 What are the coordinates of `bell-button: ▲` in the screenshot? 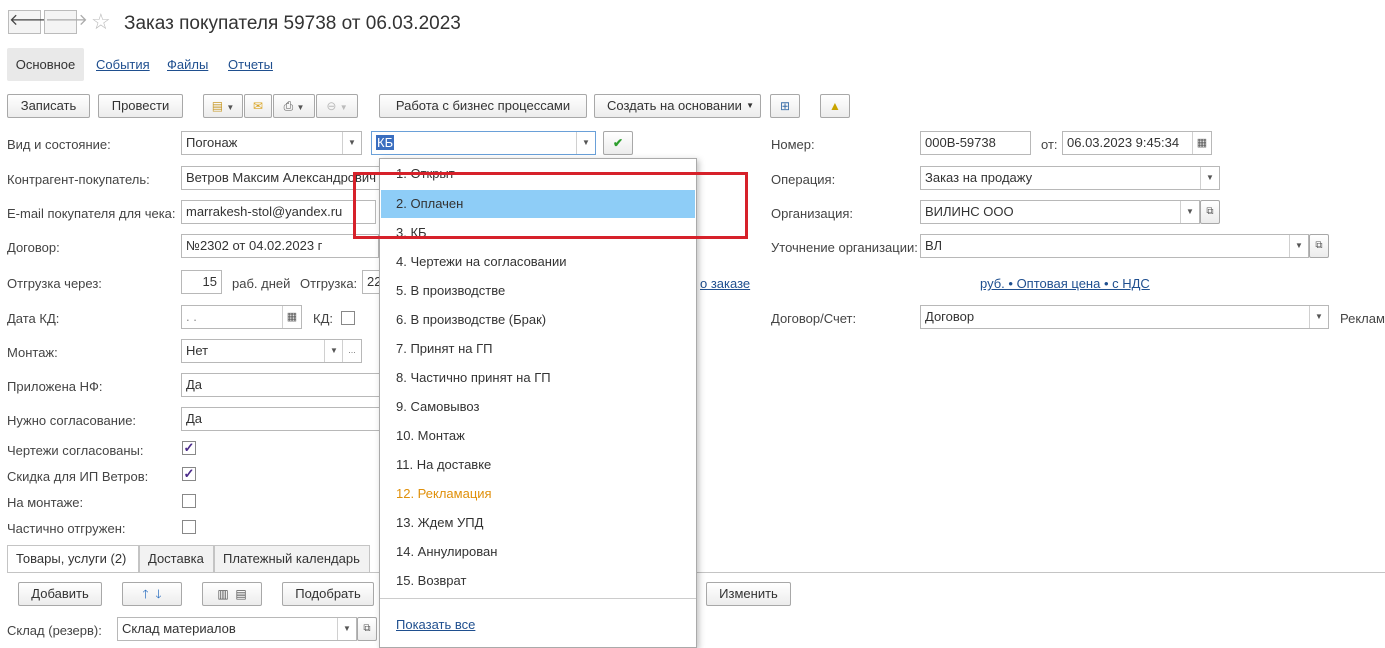 It's located at (835, 106).